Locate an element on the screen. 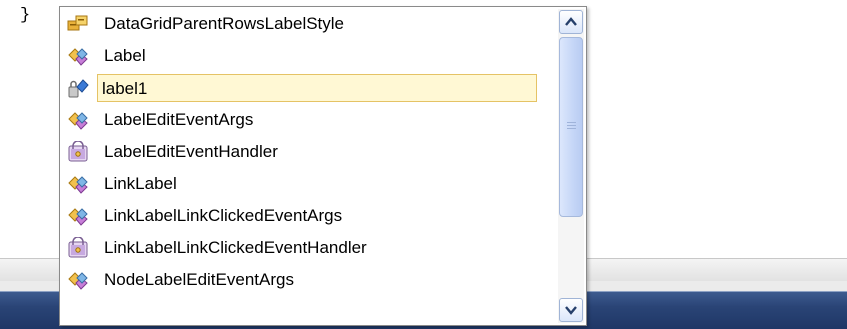 The height and width of the screenshot is (329, 847). scroll-down-button is located at coordinates (571, 310).